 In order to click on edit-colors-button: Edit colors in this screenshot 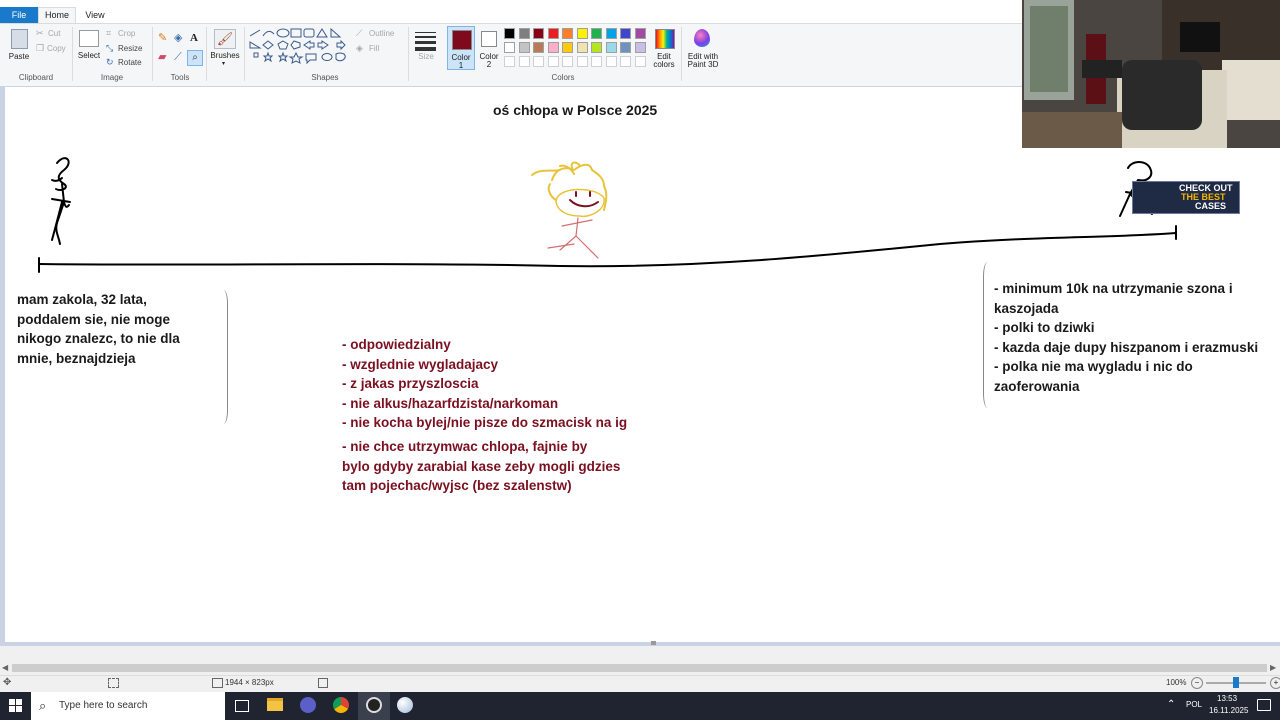, I will do `click(665, 49)`.